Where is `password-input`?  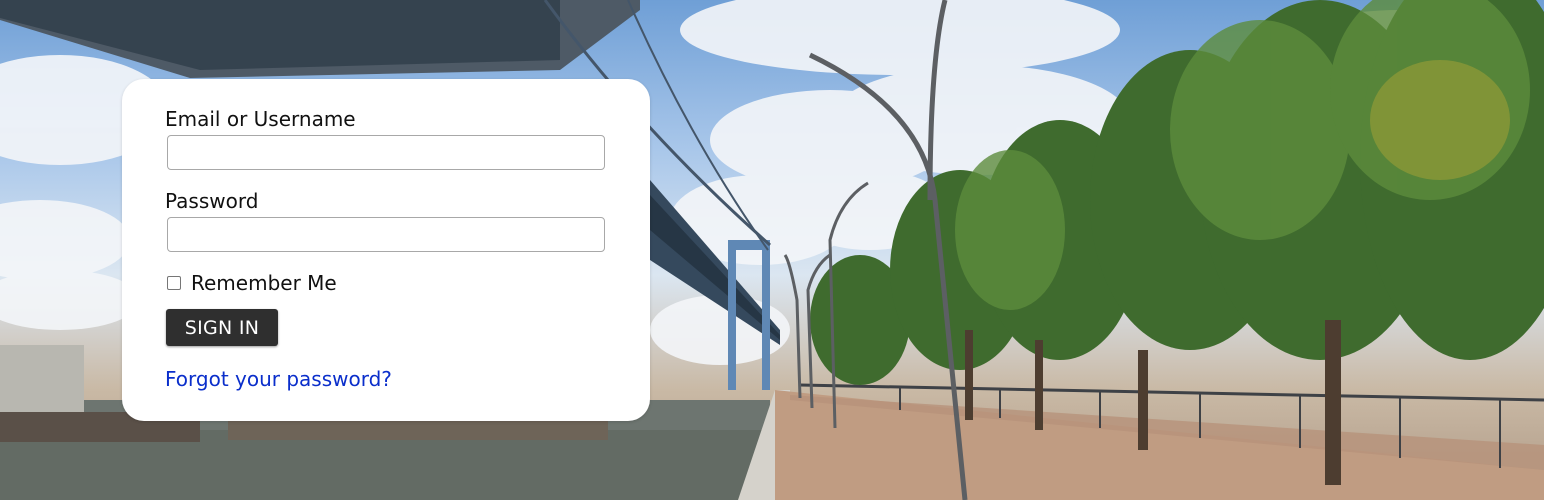
password-input is located at coordinates (386, 234).